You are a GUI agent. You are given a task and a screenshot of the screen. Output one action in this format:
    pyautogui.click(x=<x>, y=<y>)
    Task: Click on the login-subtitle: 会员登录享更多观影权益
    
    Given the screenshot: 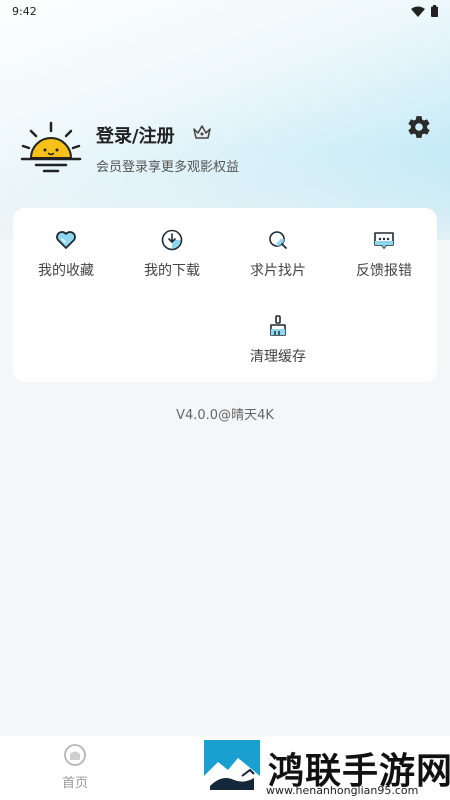 What is the action you would take?
    pyautogui.click(x=168, y=167)
    